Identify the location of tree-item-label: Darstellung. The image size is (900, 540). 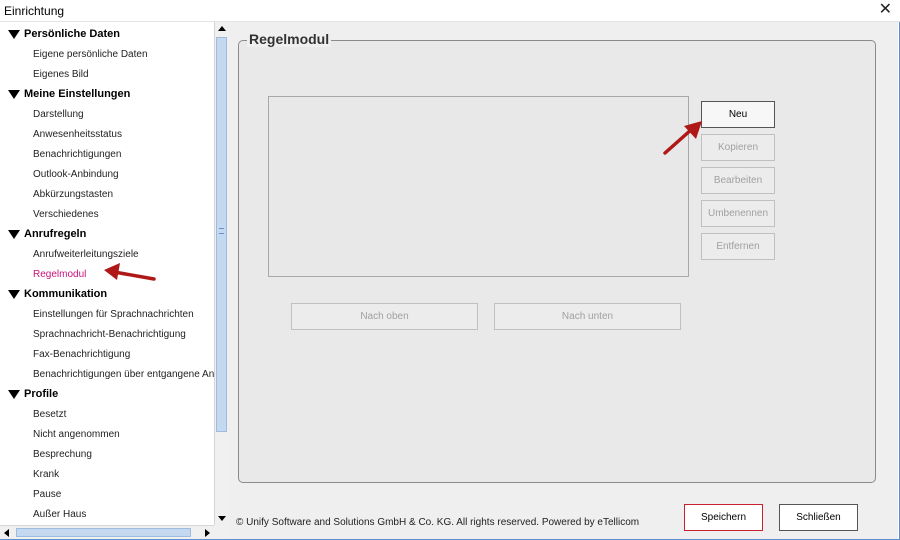
(58, 114).